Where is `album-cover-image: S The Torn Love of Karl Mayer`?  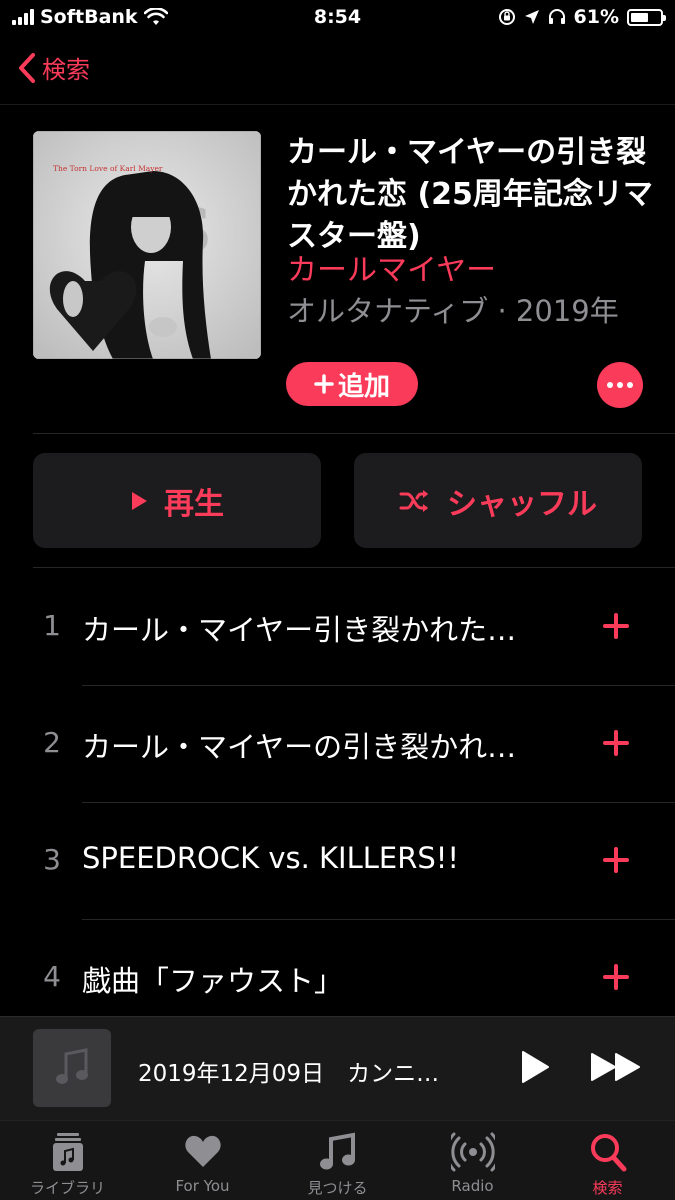 album-cover-image: S The Torn Love of Karl Mayer is located at coordinates (147, 245).